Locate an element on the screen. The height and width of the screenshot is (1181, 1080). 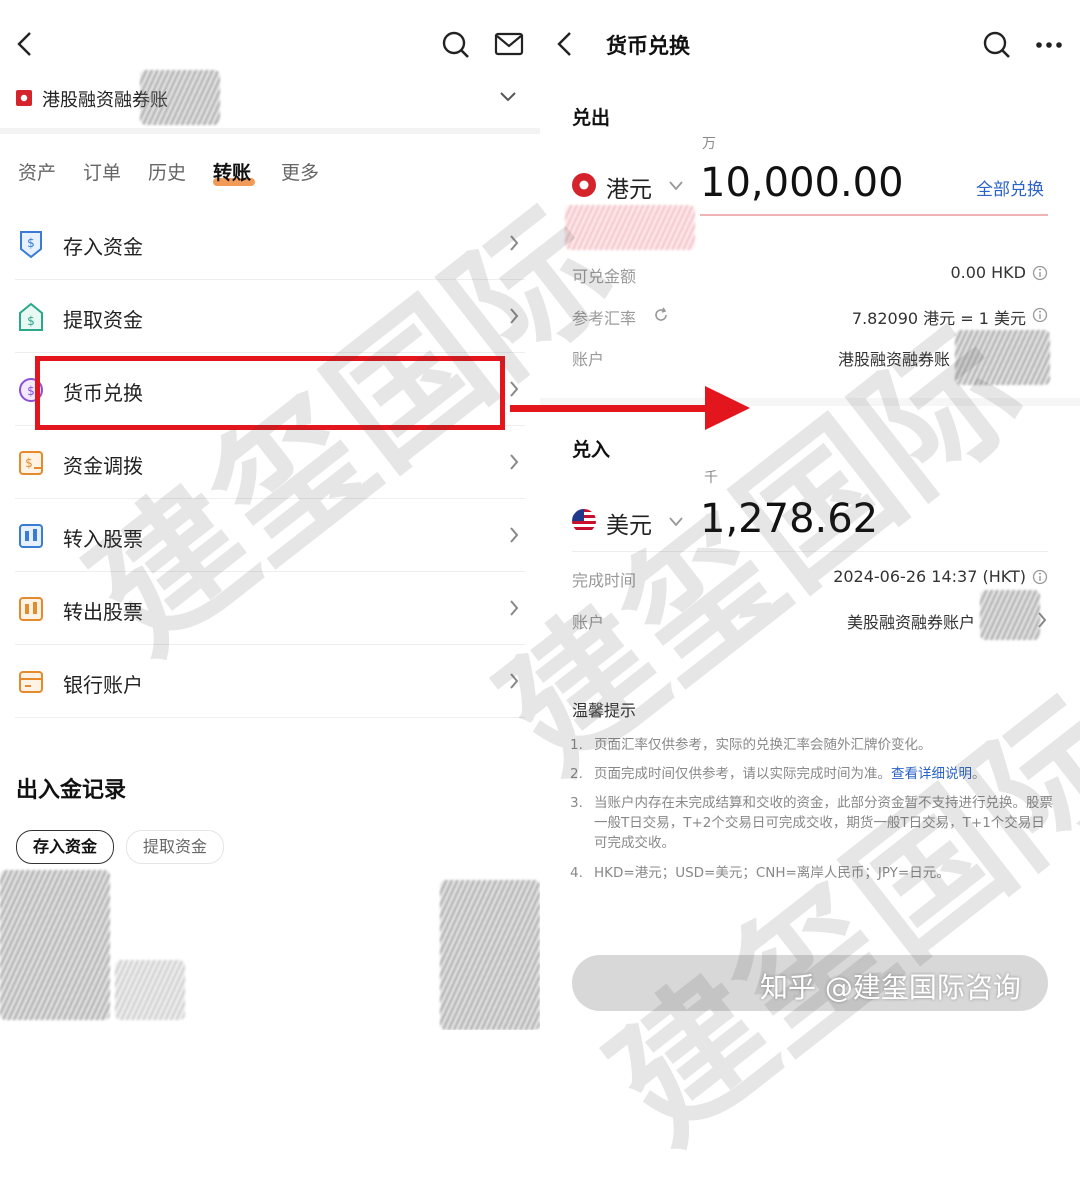
page-title: 货币兑换 is located at coordinates (648, 46).